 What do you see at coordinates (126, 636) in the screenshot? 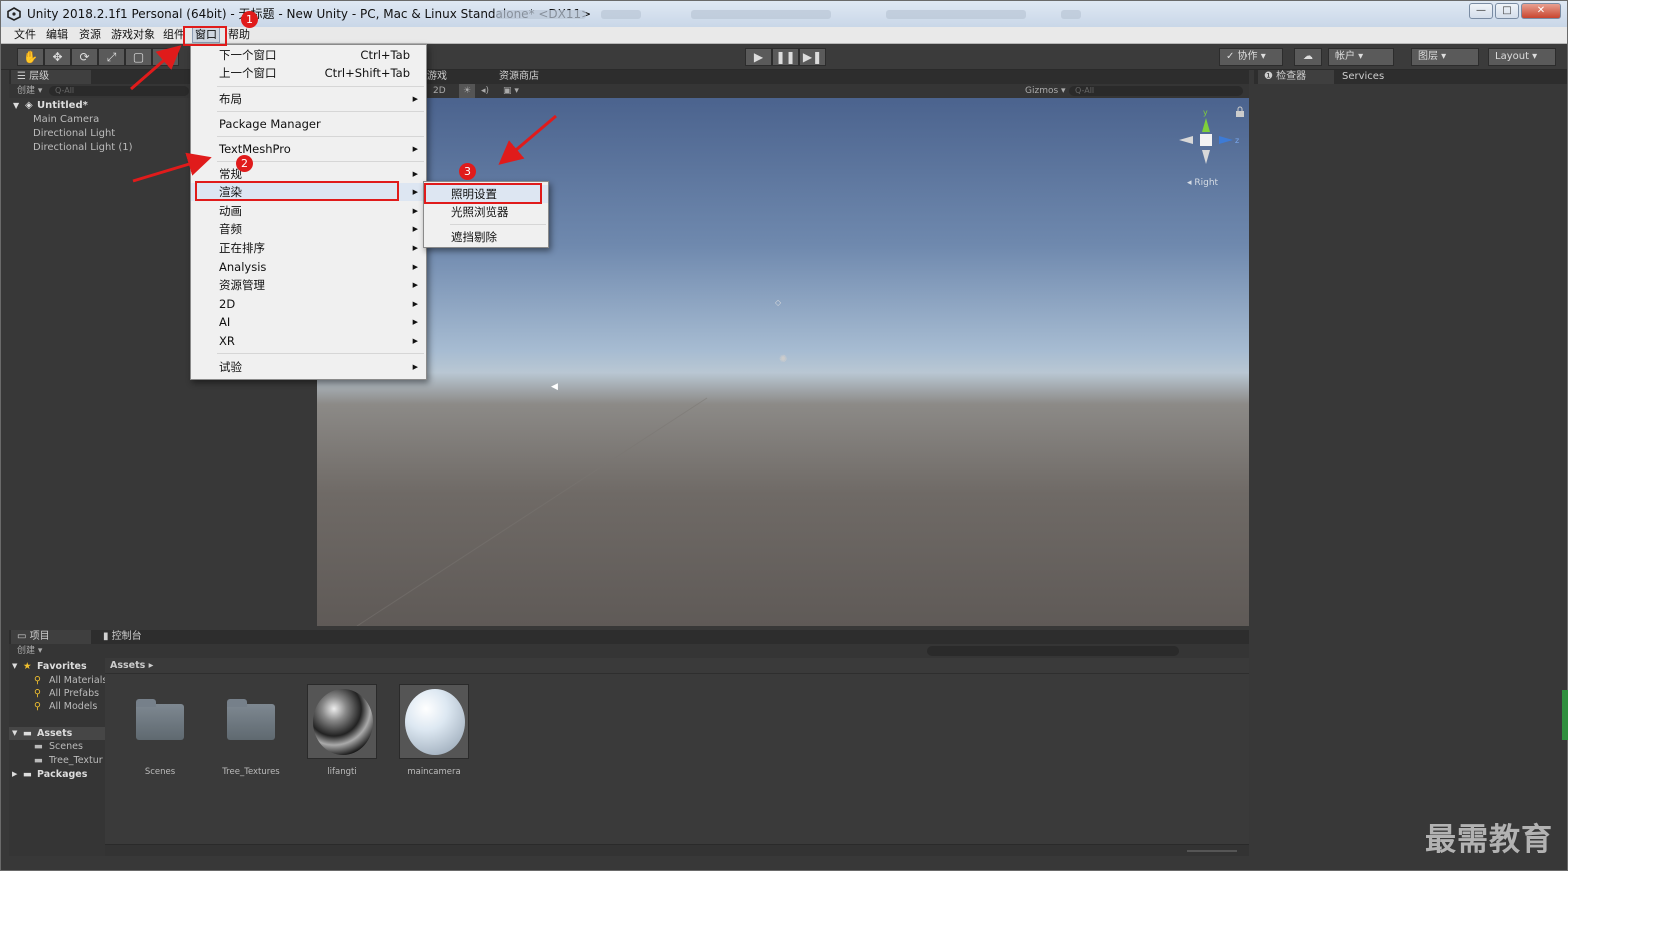
I see `tab-console-label: 控制台` at bounding box center [126, 636].